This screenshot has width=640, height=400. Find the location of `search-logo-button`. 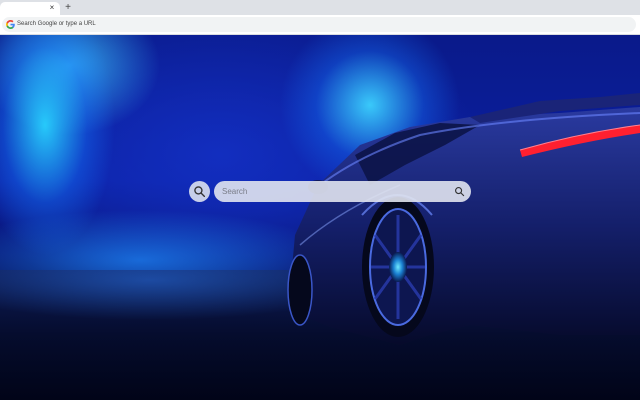

search-logo-button is located at coordinates (199, 191).